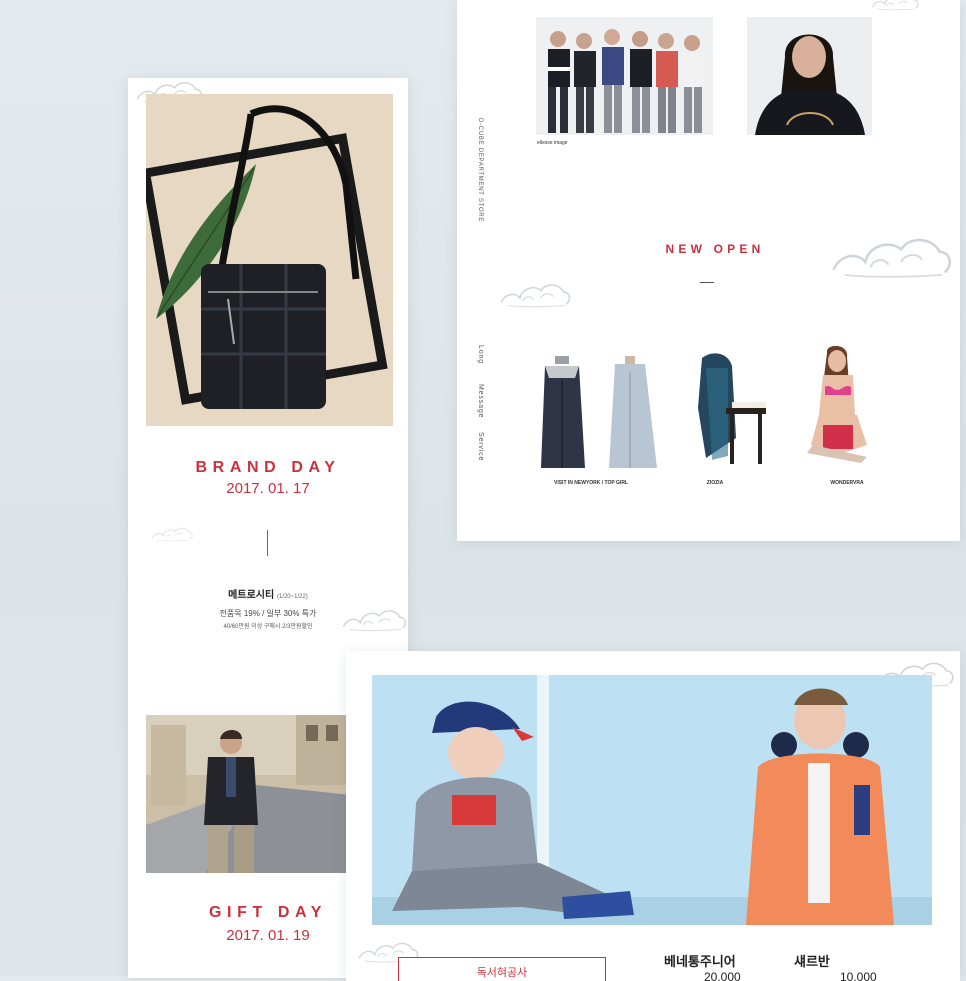 The height and width of the screenshot is (981, 966). Describe the element at coordinates (552, 143) in the screenshot. I see `ellesse-caption: ellesse image` at that location.